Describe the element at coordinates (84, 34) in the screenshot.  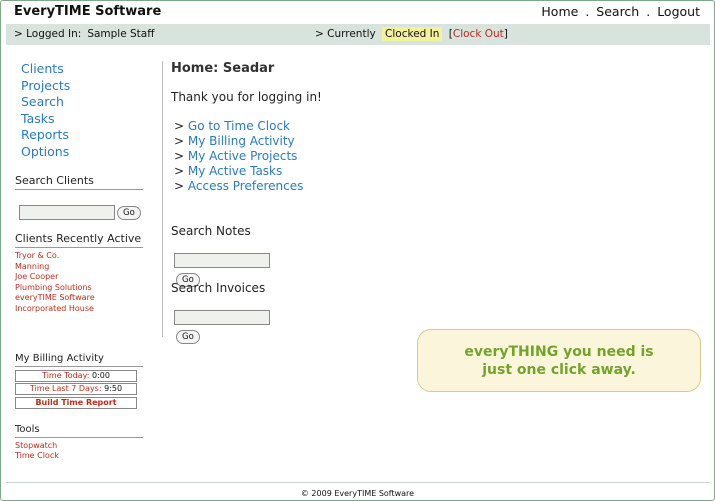
I see `login-status: > Logged In: Sample Staff` at that location.